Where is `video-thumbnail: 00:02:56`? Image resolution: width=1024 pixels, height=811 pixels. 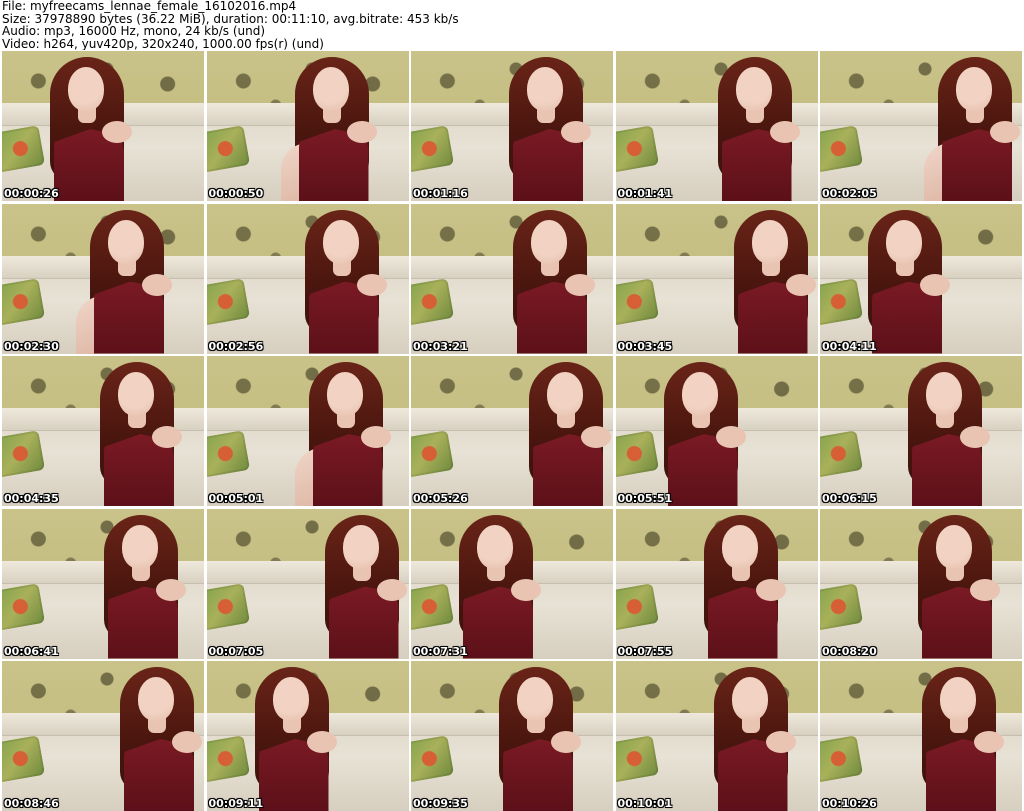
video-thumbnail: 00:02:56 is located at coordinates (307, 278).